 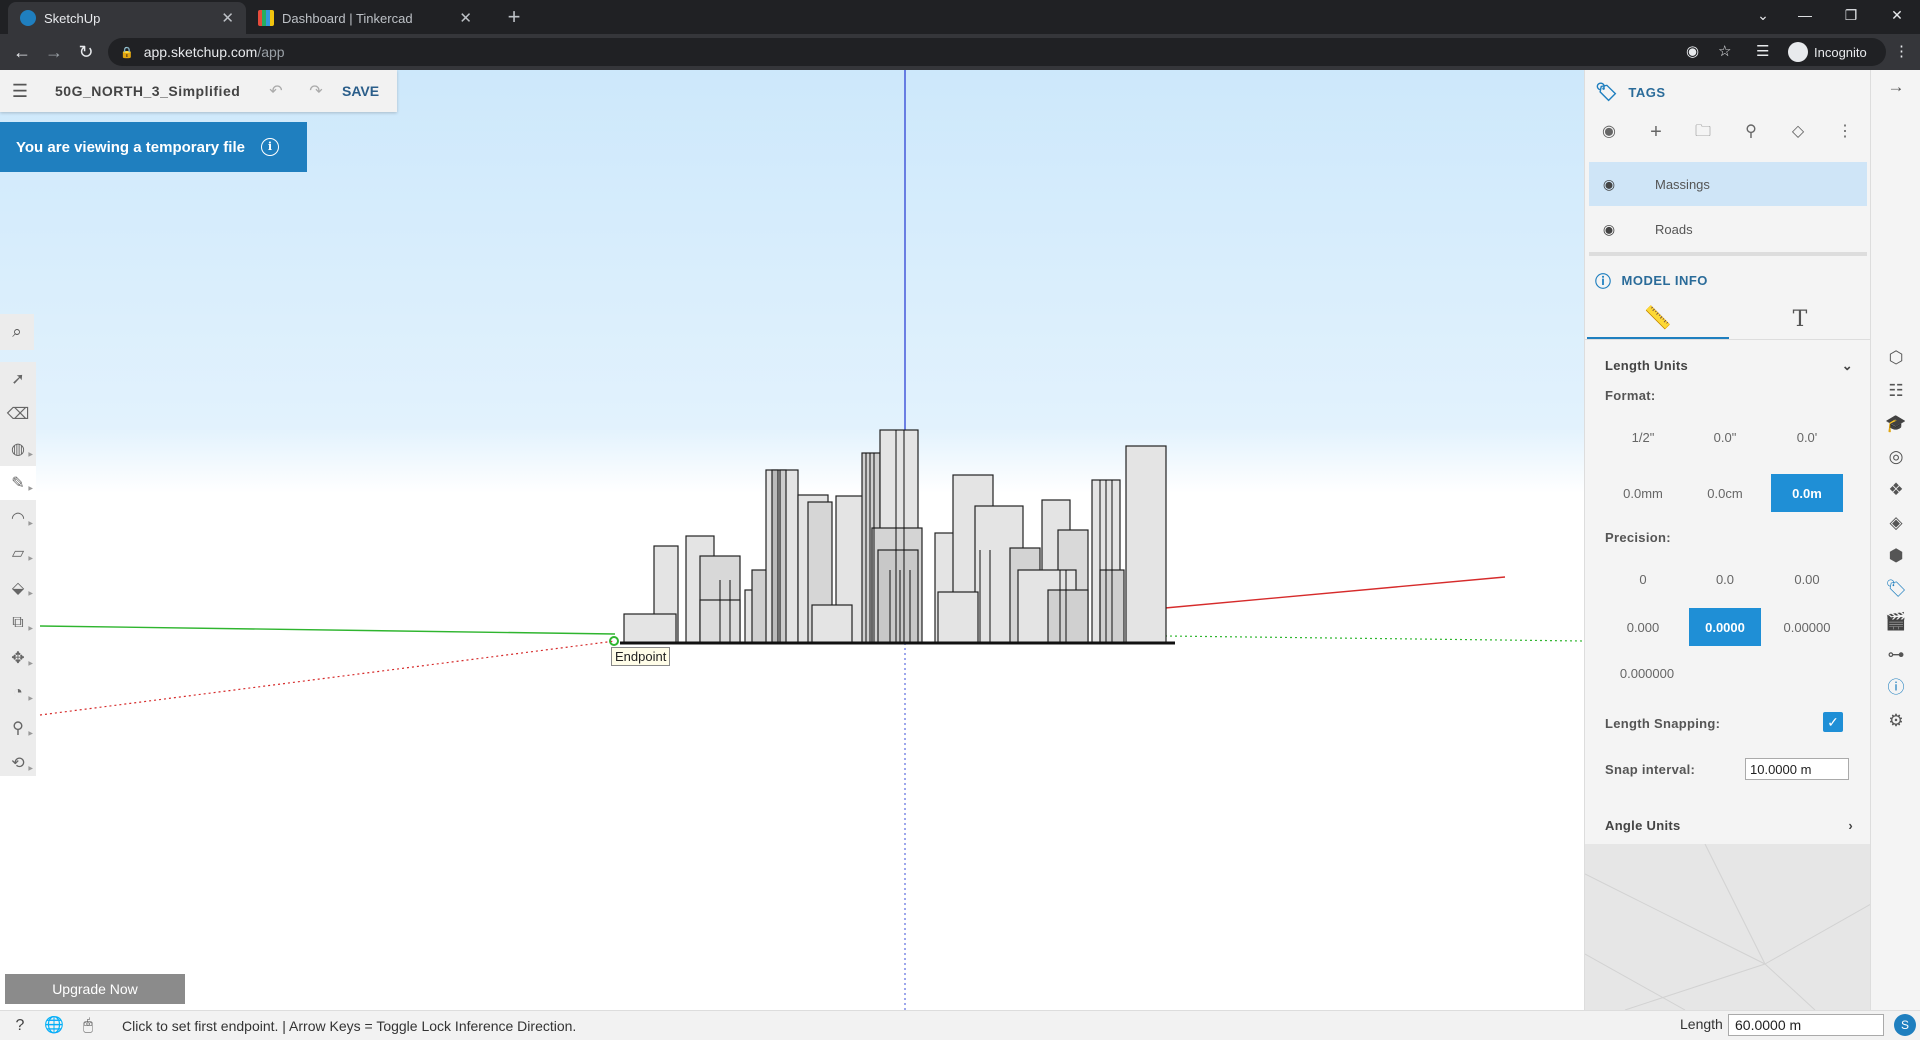 I want to click on precision-option-6: 0.000000, so click(x=1647, y=673).